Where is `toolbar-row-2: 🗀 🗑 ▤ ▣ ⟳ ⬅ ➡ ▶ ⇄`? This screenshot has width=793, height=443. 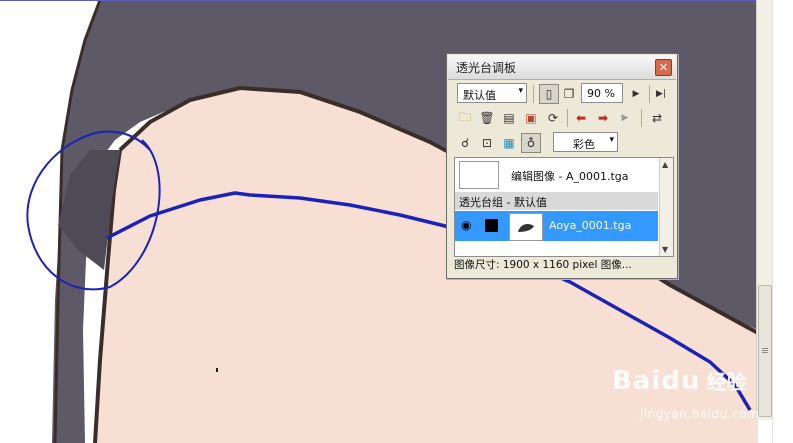
toolbar-row-2: 🗀 🗑 ▤ ▣ ⟳ ⬅ ➡ ▶ ⇄ is located at coordinates (562, 118).